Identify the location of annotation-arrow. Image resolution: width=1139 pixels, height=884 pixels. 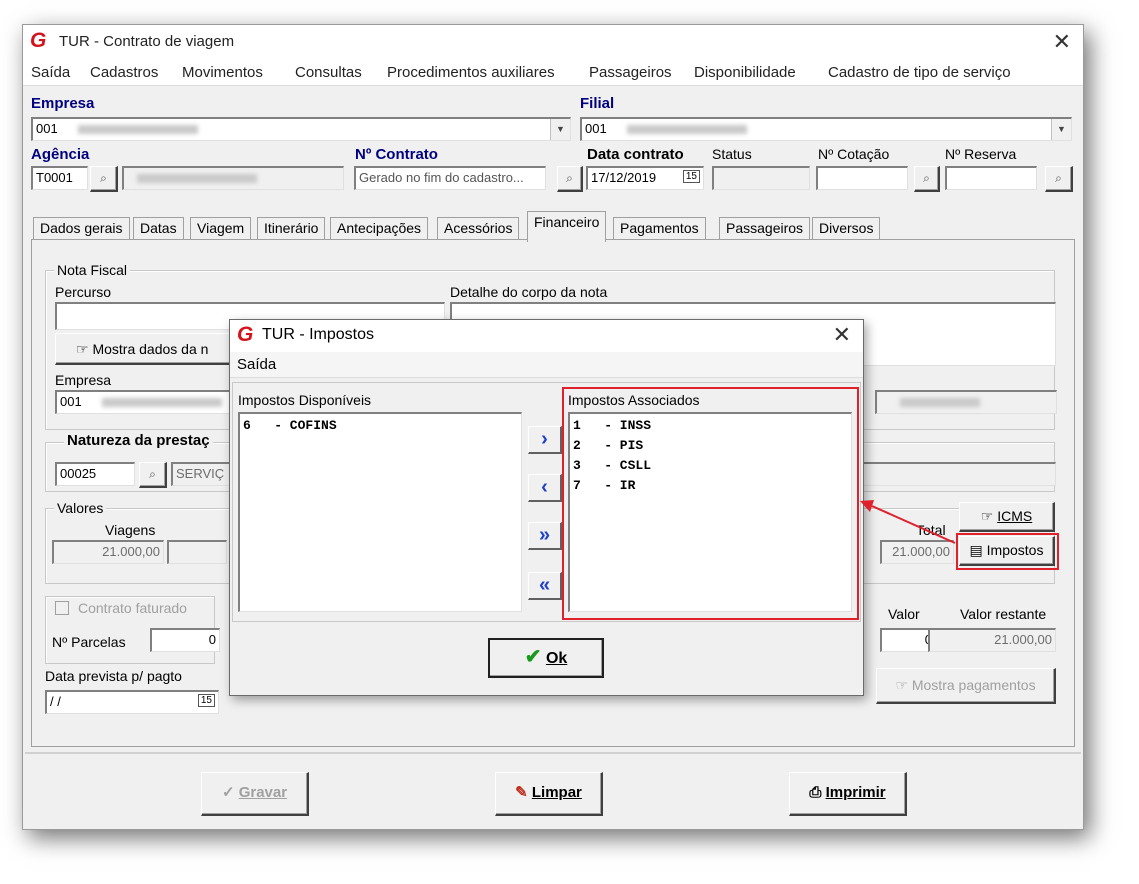
(908, 522).